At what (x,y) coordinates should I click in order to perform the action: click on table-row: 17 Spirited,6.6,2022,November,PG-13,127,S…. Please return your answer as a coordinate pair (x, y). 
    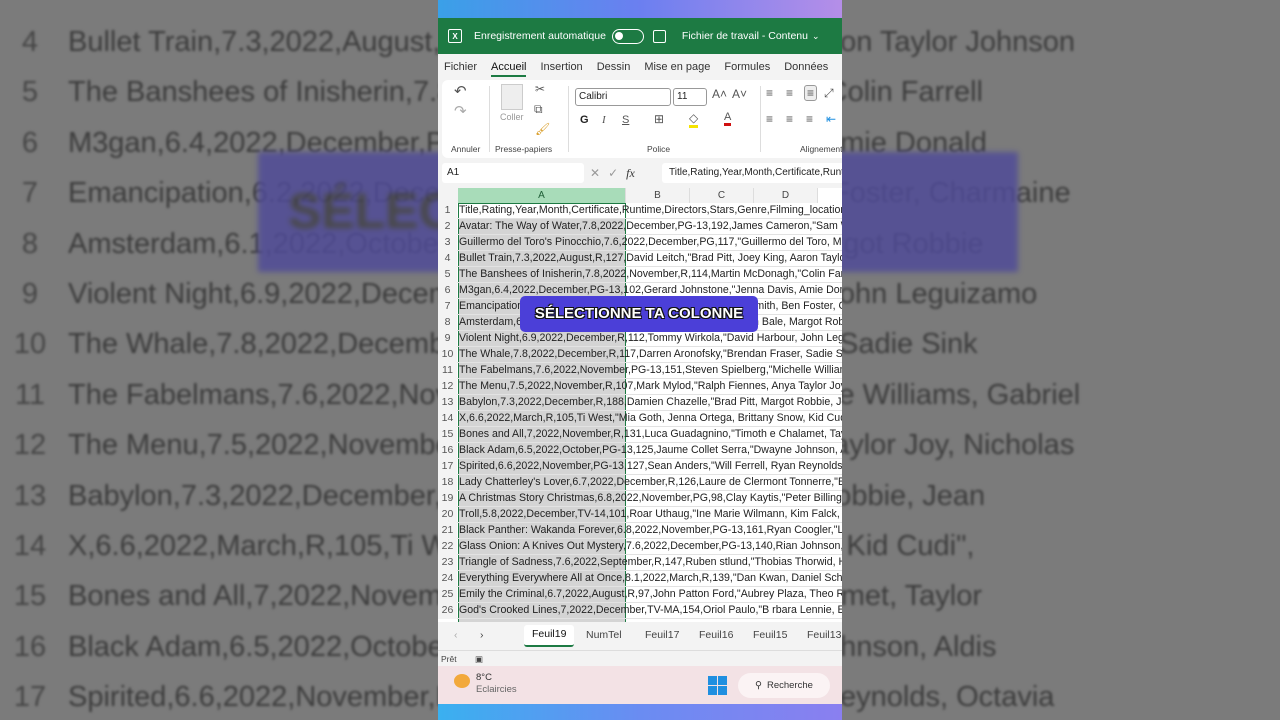
    Looking at the image, I should click on (640, 467).